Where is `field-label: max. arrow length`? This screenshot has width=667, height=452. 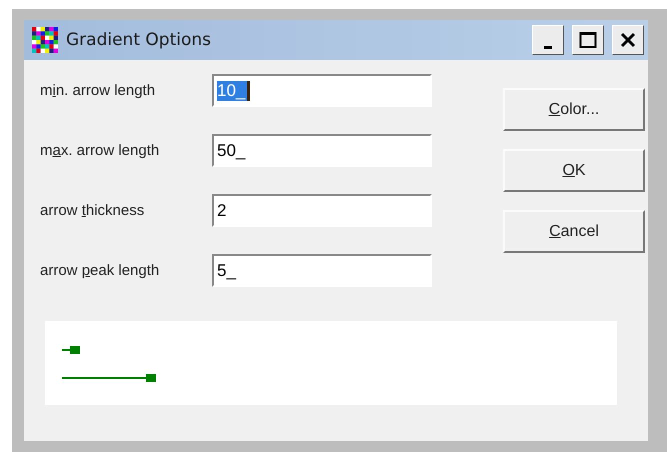
field-label: max. arrow length is located at coordinates (100, 150).